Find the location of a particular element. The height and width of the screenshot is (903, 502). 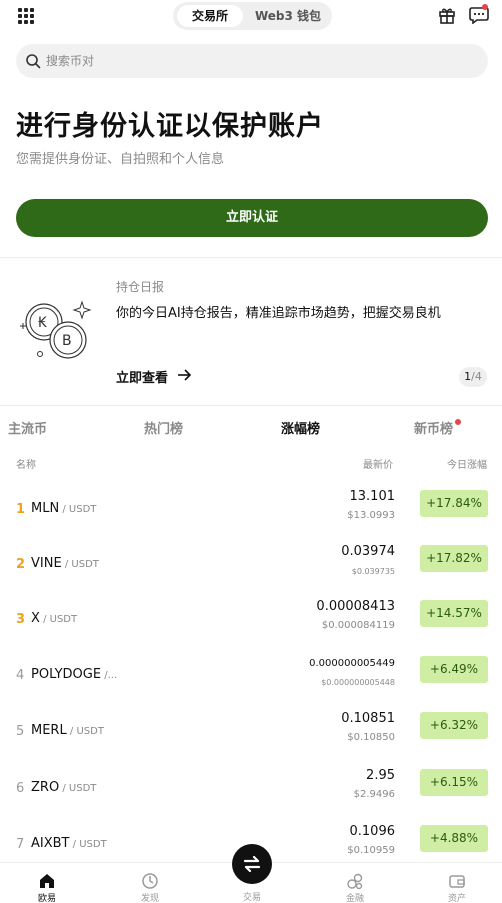

rank: 3 is located at coordinates (21, 619).